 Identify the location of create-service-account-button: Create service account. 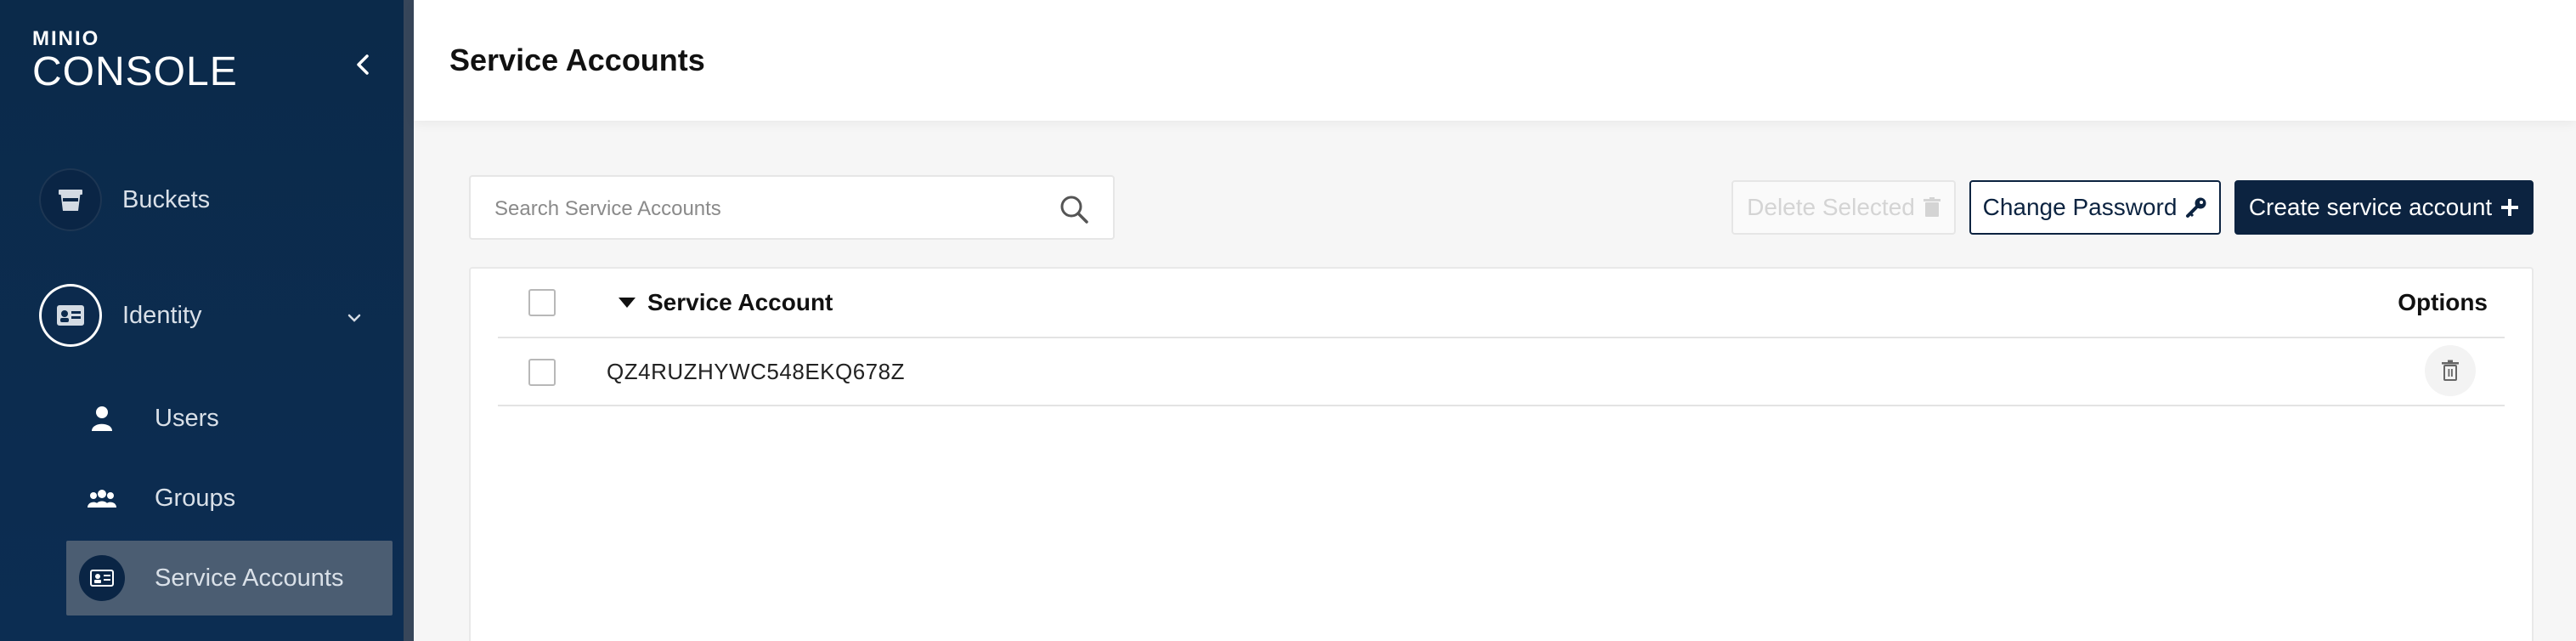
(2384, 208).